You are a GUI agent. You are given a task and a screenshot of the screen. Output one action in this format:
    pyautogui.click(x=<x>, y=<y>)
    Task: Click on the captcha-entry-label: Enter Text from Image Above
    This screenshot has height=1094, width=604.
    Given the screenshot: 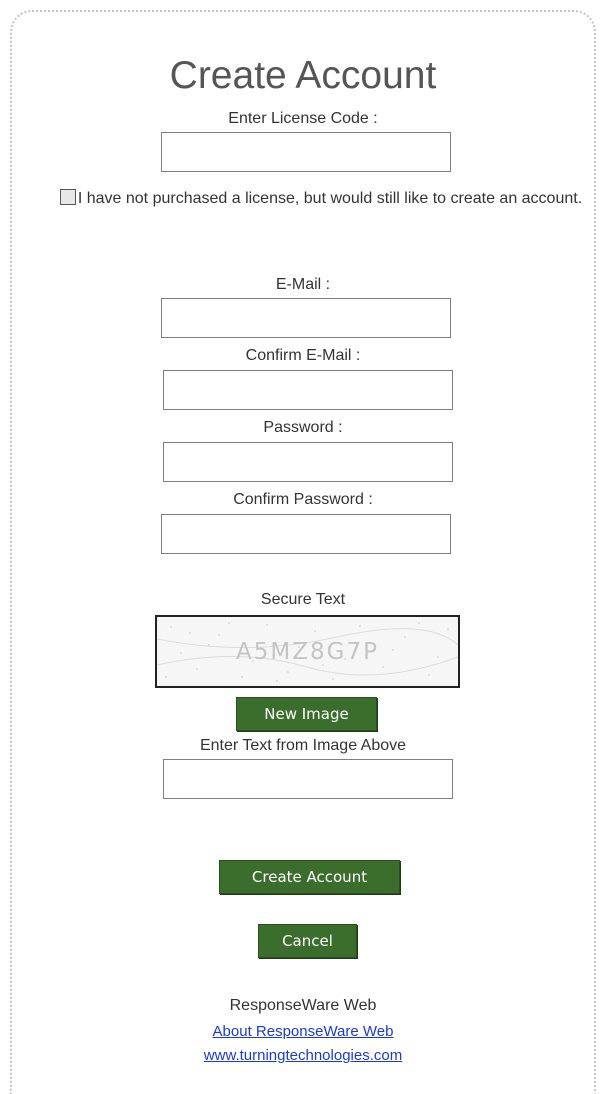 What is the action you would take?
    pyautogui.click(x=303, y=745)
    